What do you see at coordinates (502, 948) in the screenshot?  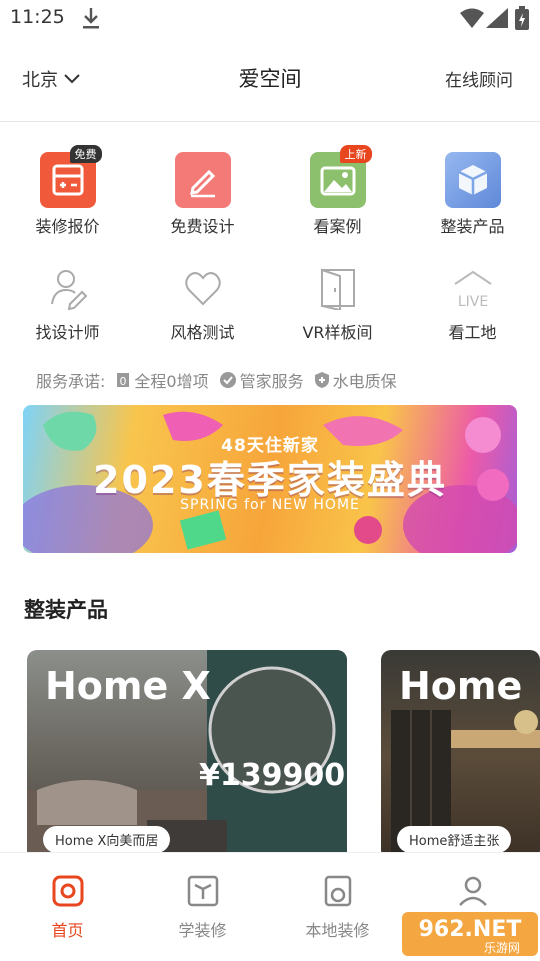 I see `watermark-subtext: 乐游网` at bounding box center [502, 948].